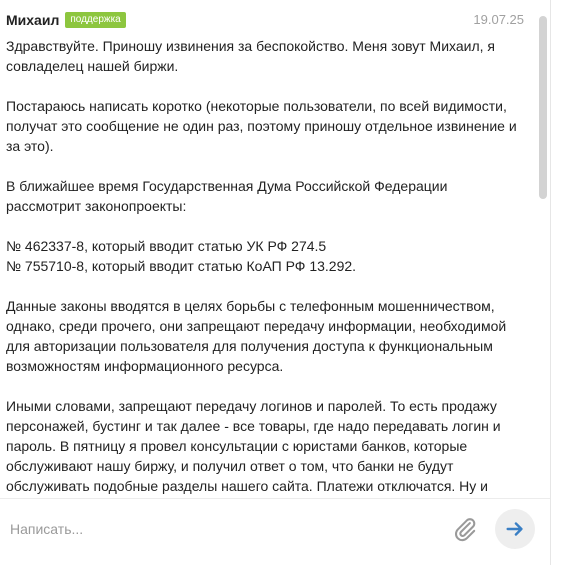 This screenshot has height=565, width=587. I want to click on paperclip-icon, so click(465, 530).